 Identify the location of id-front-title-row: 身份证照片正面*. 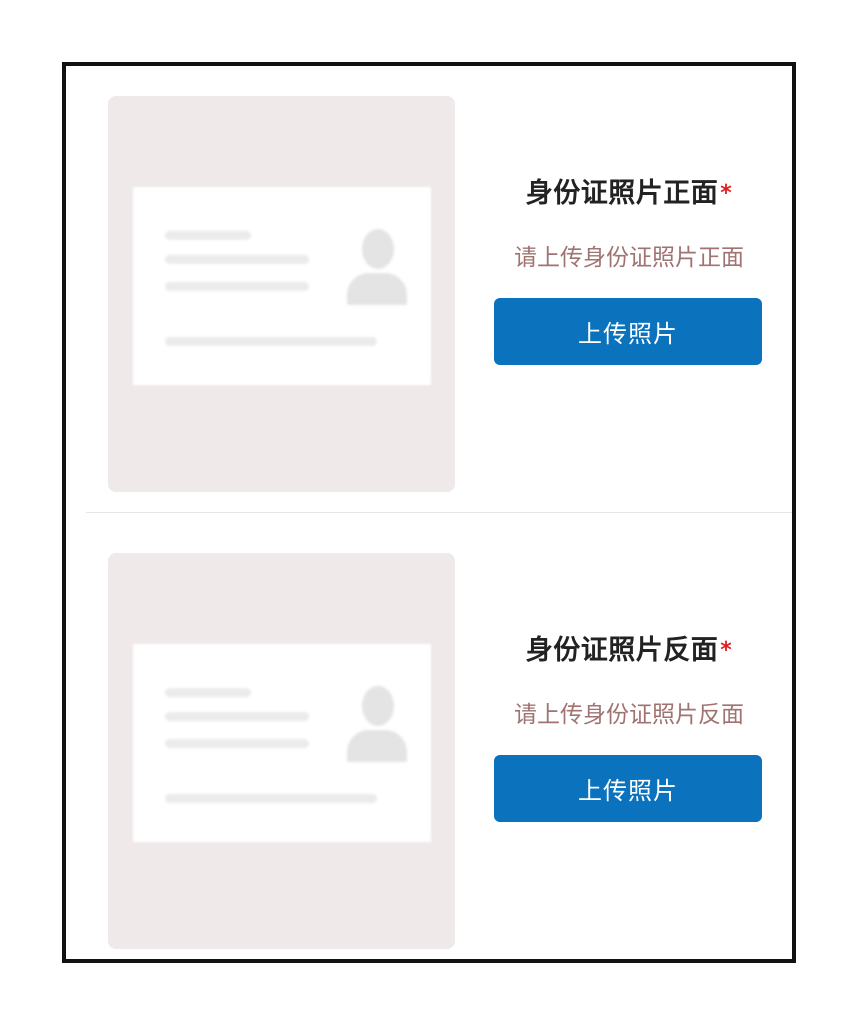
(629, 194).